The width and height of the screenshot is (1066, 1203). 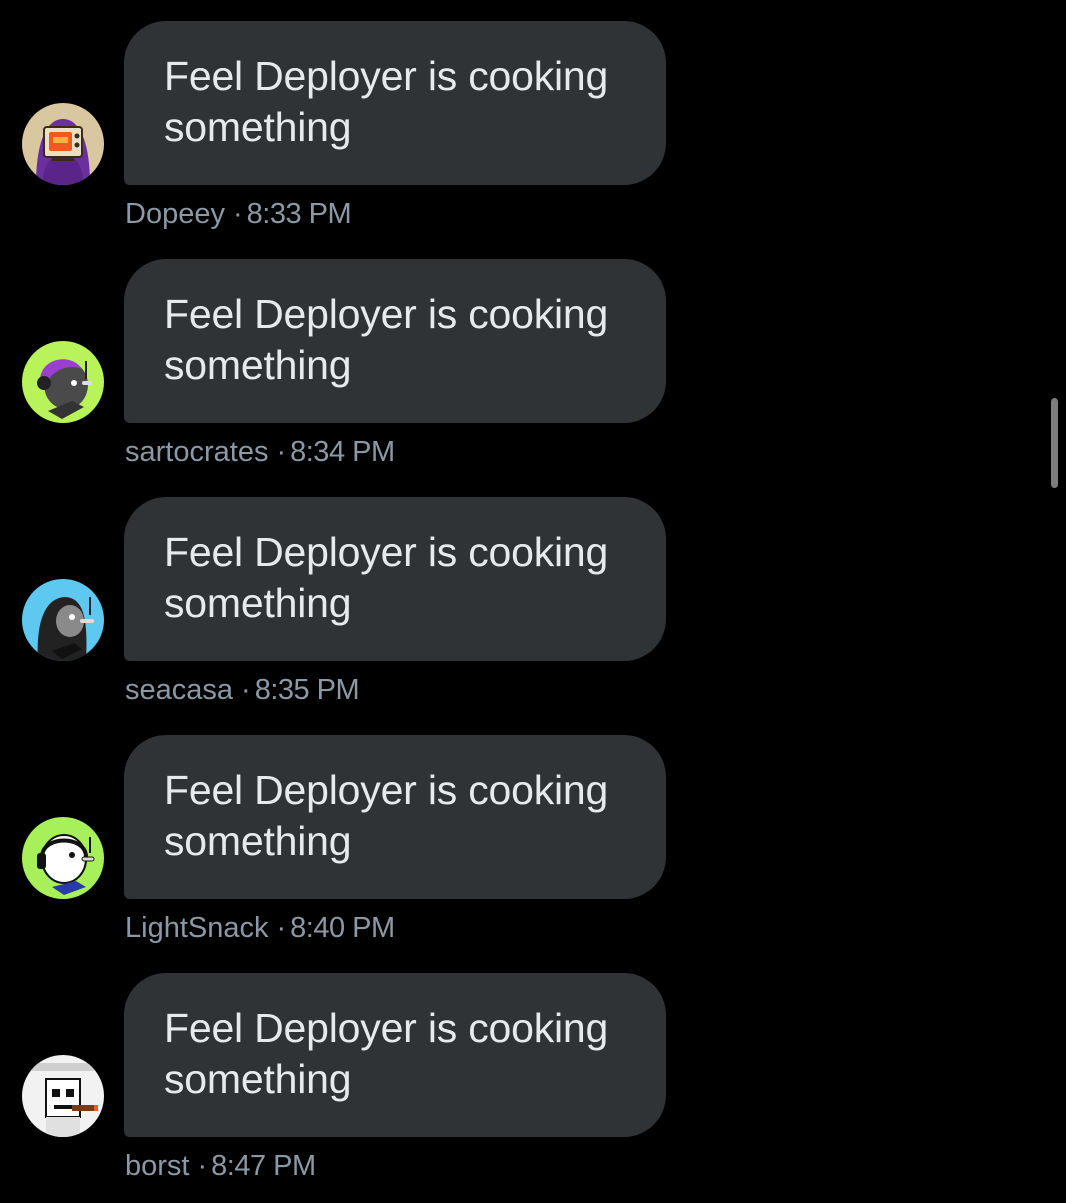 I want to click on green-gamer-bird-avatar-icon, so click(x=63, y=382).